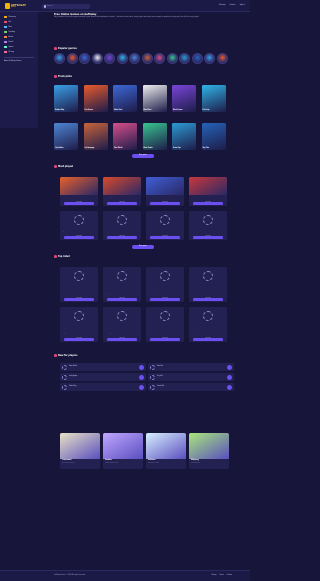 Image resolution: width=320 pixels, height=581 pixels. Describe the element at coordinates (191, 377) in the screenshot. I see `game-list-item: Tiny Golf` at that location.